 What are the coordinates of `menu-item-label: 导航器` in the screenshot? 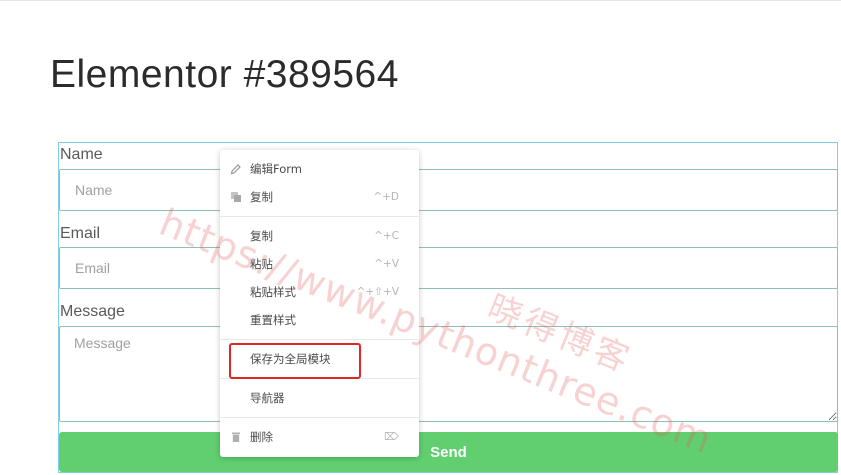 It's located at (267, 398).